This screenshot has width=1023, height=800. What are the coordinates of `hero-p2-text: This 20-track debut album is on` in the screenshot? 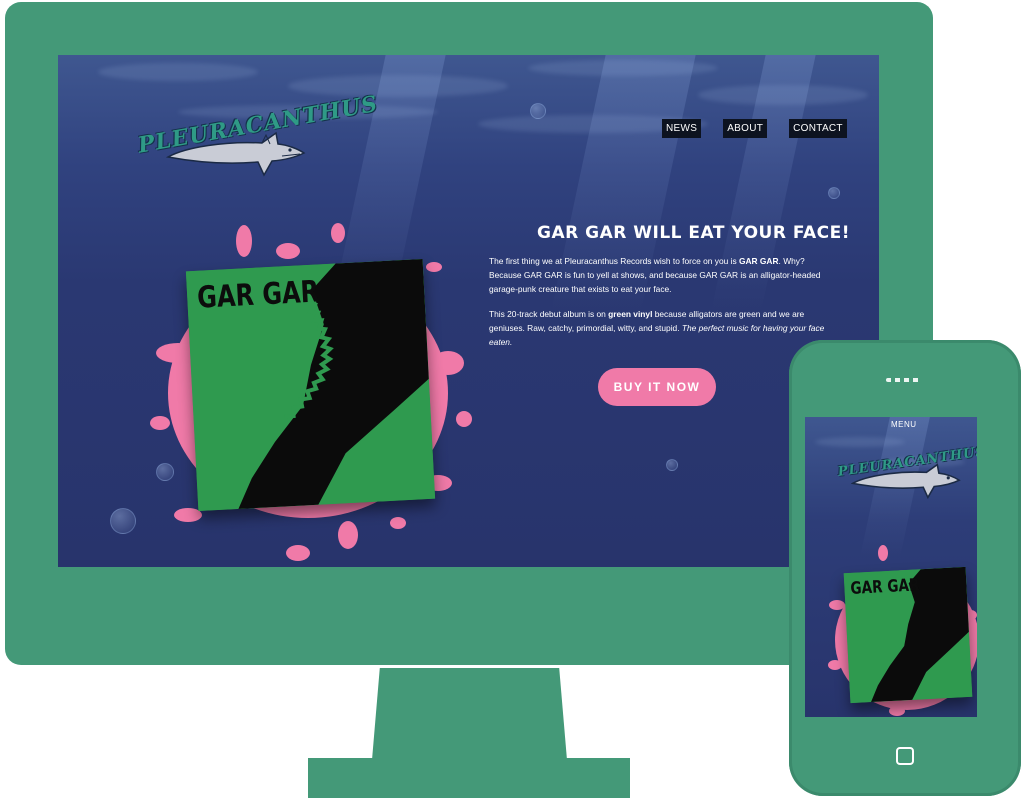 It's located at (549, 314).